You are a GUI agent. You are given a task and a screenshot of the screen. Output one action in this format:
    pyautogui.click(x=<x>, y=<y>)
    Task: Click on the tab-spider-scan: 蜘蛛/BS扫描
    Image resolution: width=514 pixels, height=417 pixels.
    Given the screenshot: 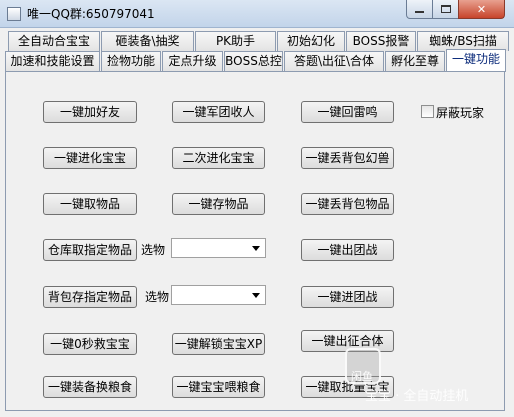 What is the action you would take?
    pyautogui.click(x=463, y=41)
    